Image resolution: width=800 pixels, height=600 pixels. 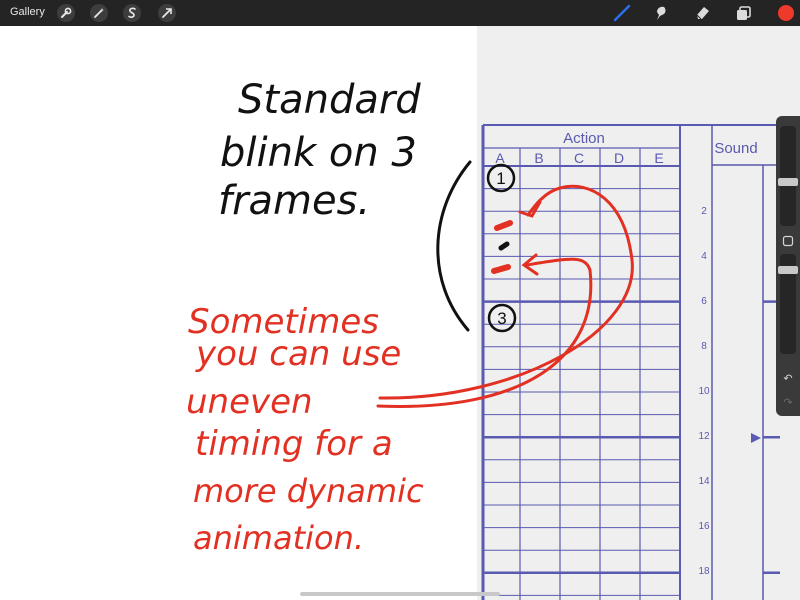 I want to click on red-note-line-6: animation., so click(x=278, y=538).